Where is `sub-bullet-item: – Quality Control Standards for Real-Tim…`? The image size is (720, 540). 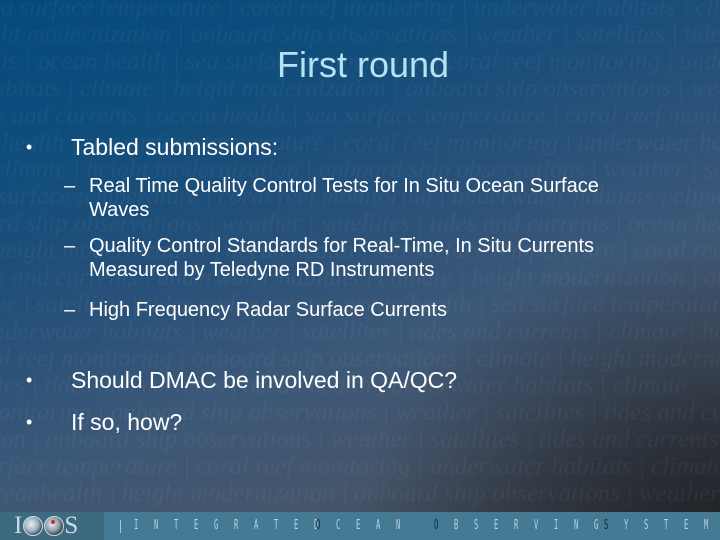
sub-bullet-item: – Quality Control Standards for Real-Tim… is located at coordinates (356, 258).